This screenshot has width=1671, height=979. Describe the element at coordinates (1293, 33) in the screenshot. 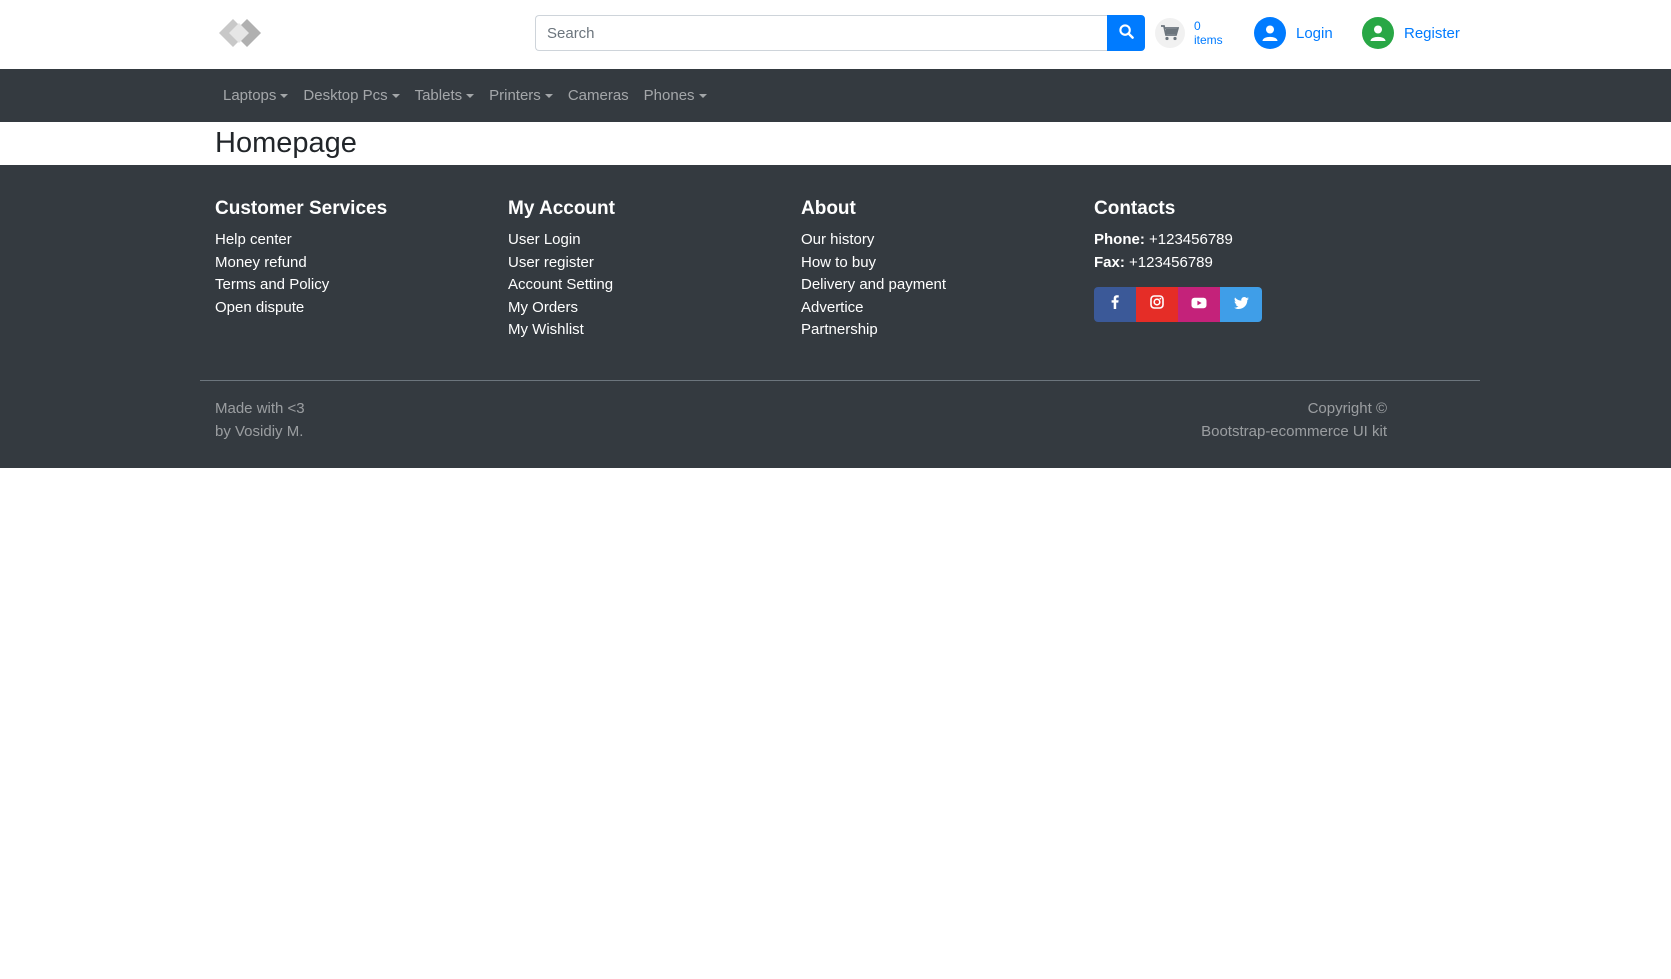

I see `login-link: Login` at that location.